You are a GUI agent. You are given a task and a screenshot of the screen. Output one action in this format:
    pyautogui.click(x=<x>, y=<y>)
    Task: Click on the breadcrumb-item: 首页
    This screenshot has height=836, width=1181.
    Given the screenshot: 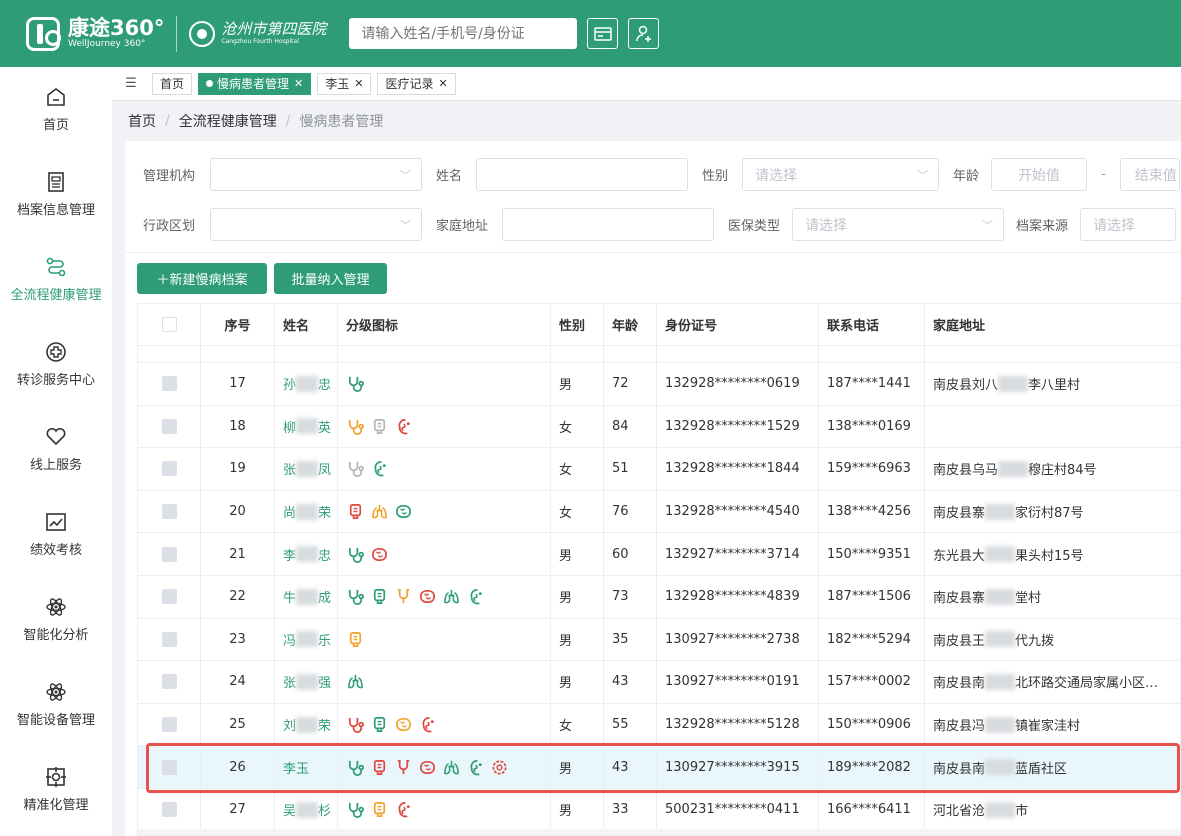 What is the action you would take?
    pyautogui.click(x=142, y=121)
    